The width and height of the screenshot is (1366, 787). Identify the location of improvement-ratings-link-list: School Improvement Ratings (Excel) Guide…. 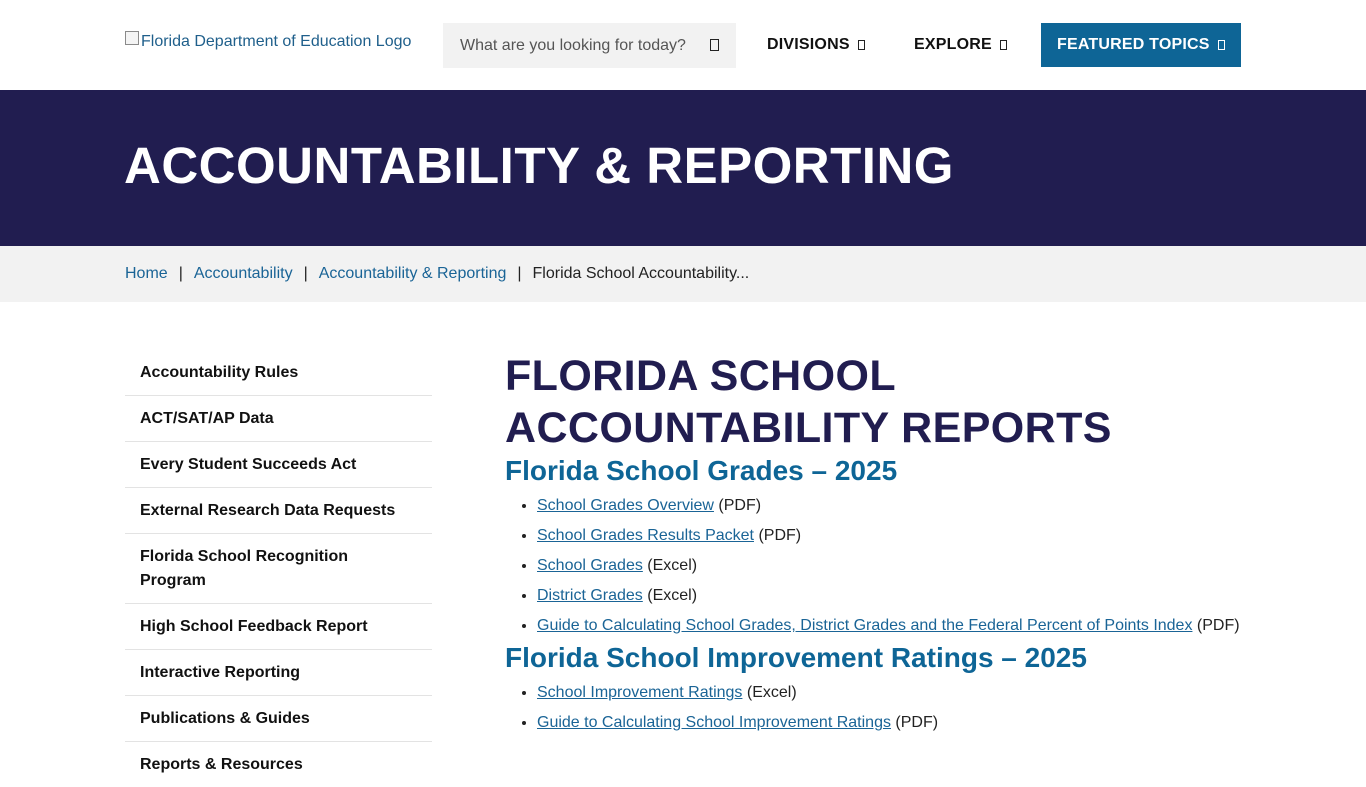
(885, 708).